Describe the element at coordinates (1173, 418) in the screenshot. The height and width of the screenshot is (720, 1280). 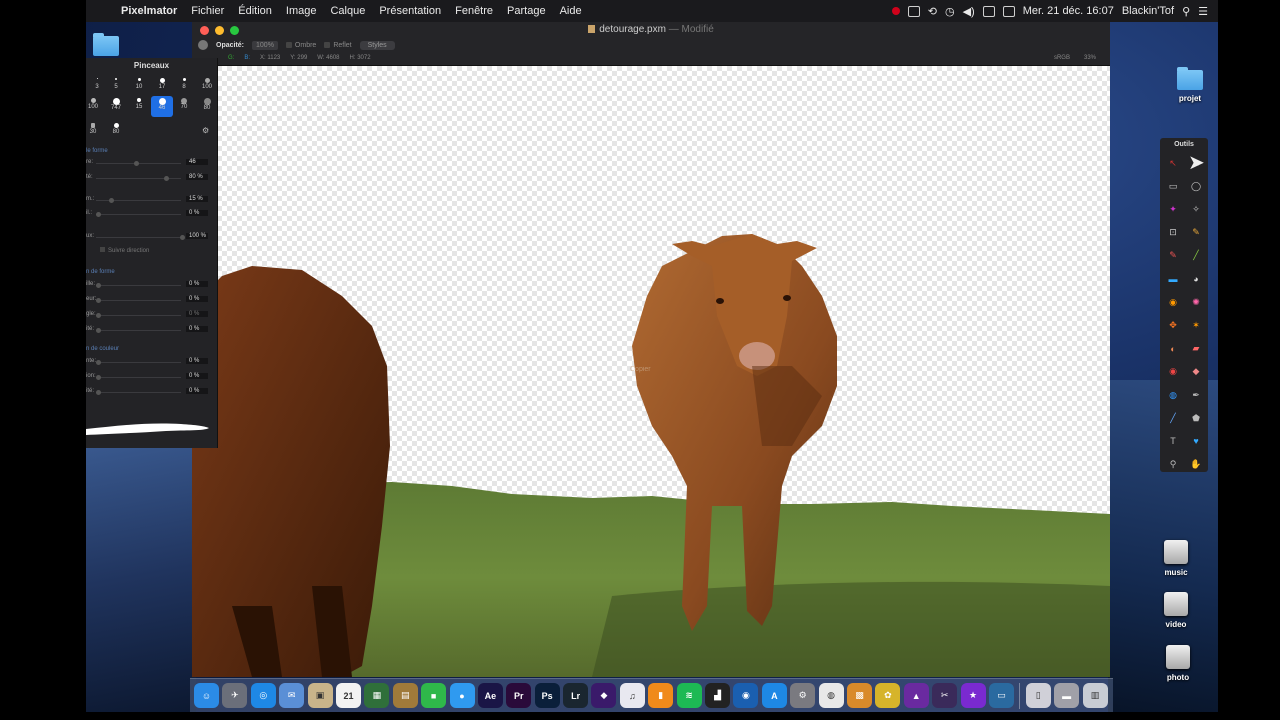
I see `line-icon: ╱` at that location.